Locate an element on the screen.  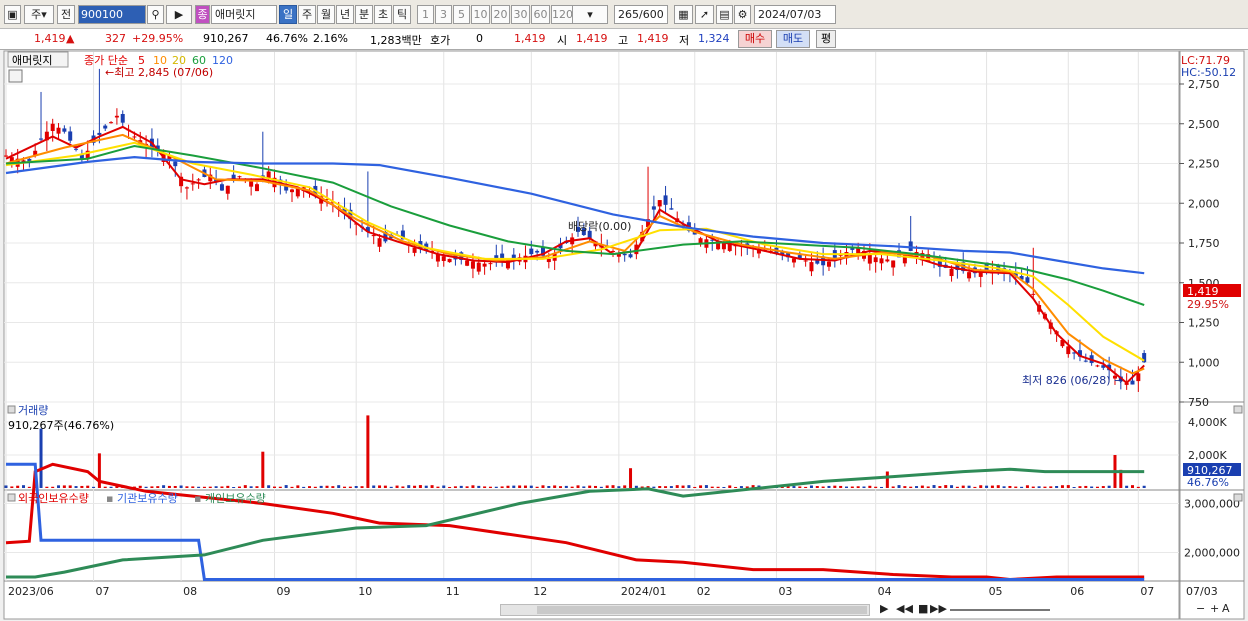
layout-icon: ▣ is located at coordinates (12, 14).